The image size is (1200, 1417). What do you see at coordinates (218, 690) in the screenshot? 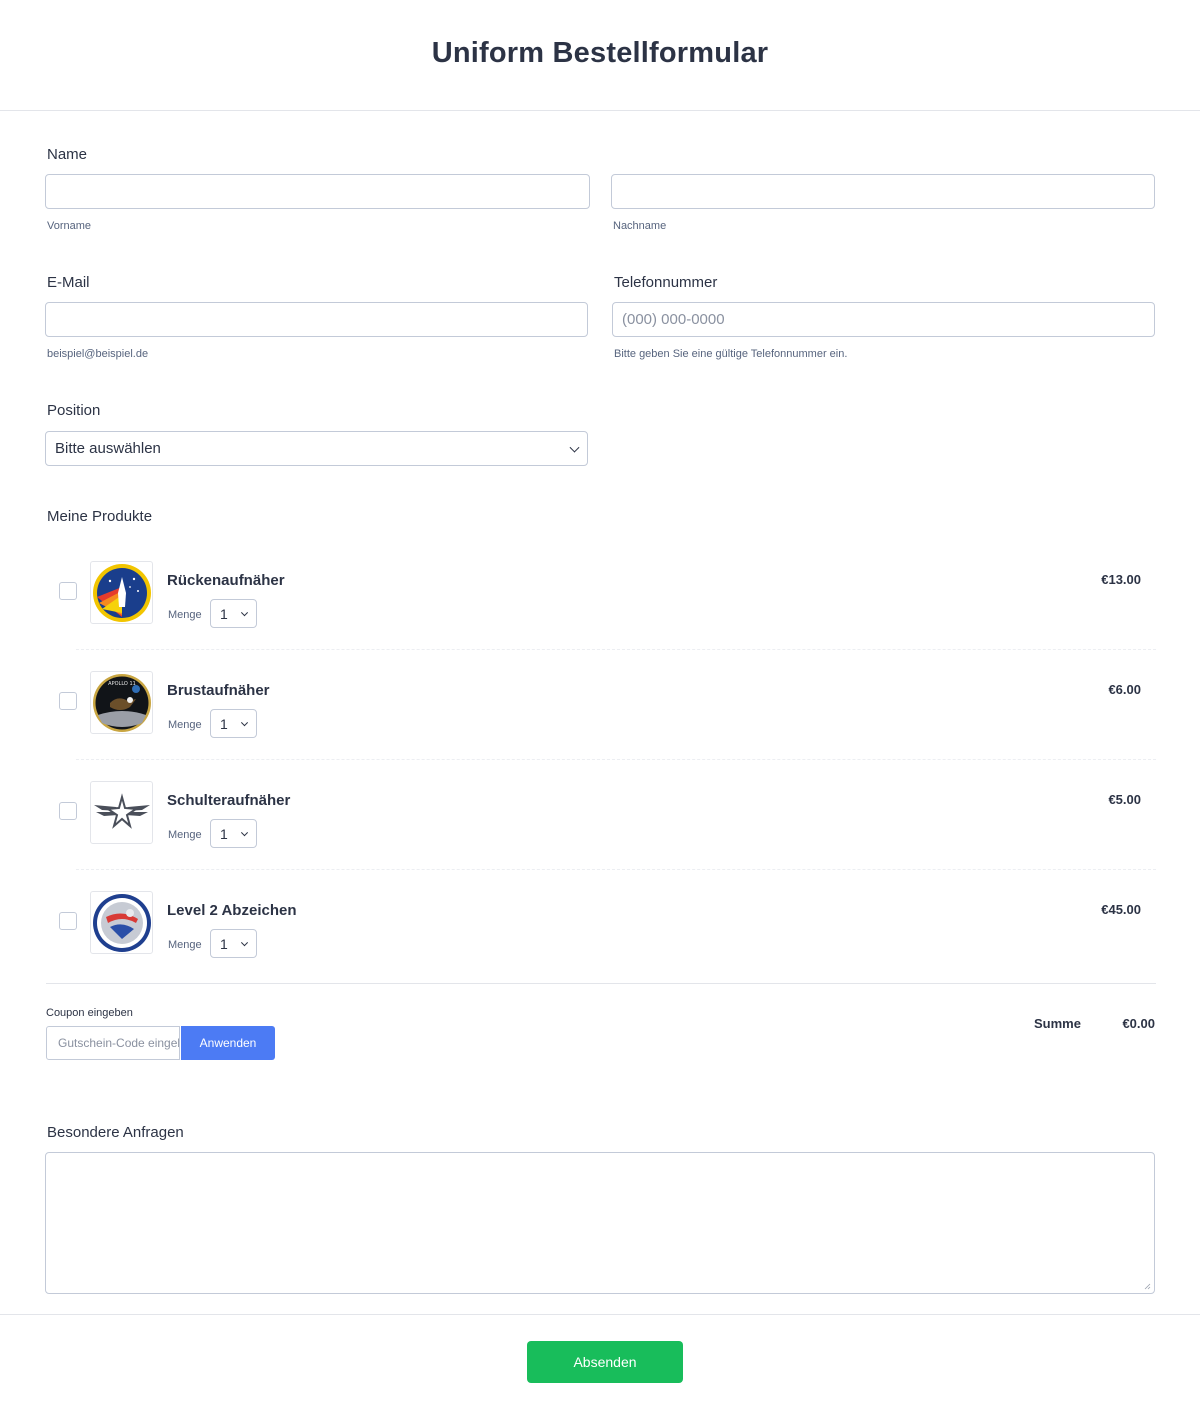
I see `product-name: Brustaufnäher` at bounding box center [218, 690].